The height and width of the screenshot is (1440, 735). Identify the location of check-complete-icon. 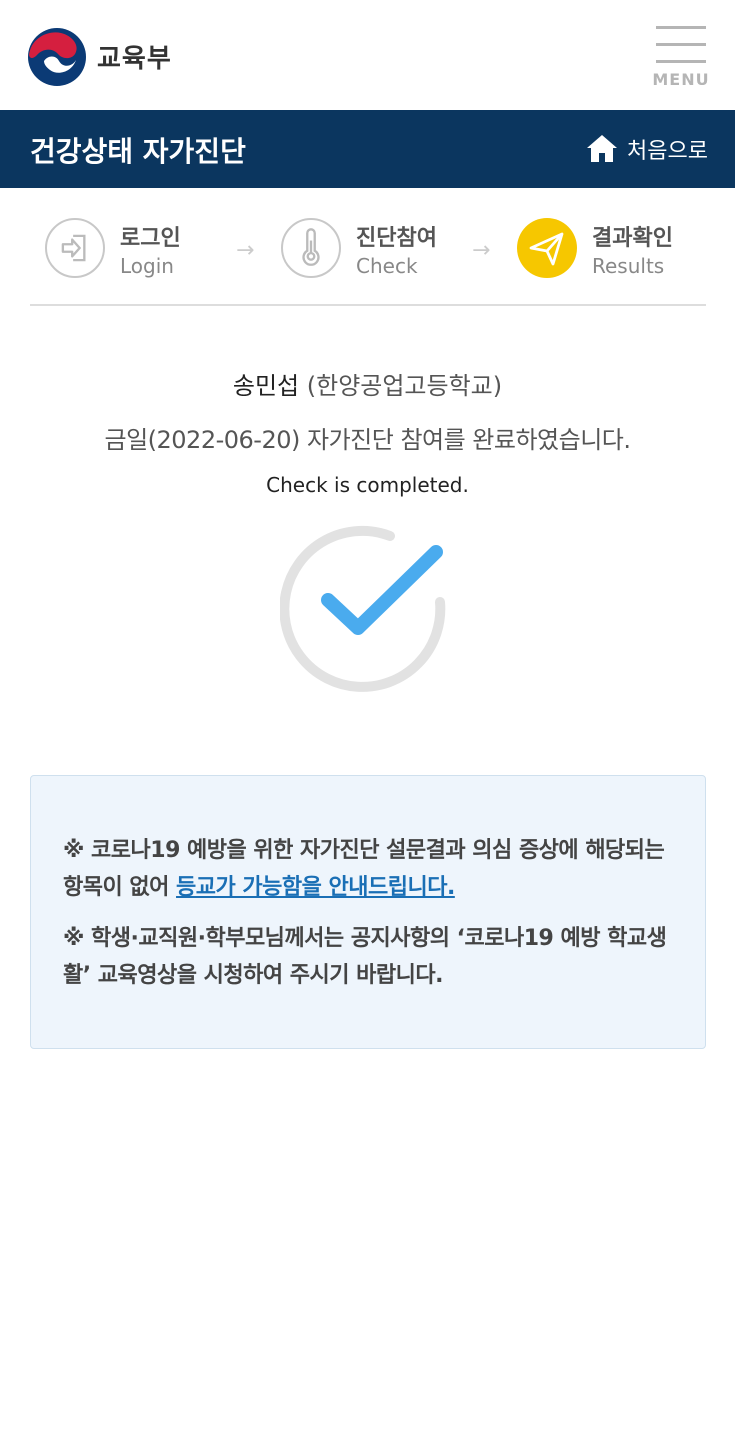
(363, 608).